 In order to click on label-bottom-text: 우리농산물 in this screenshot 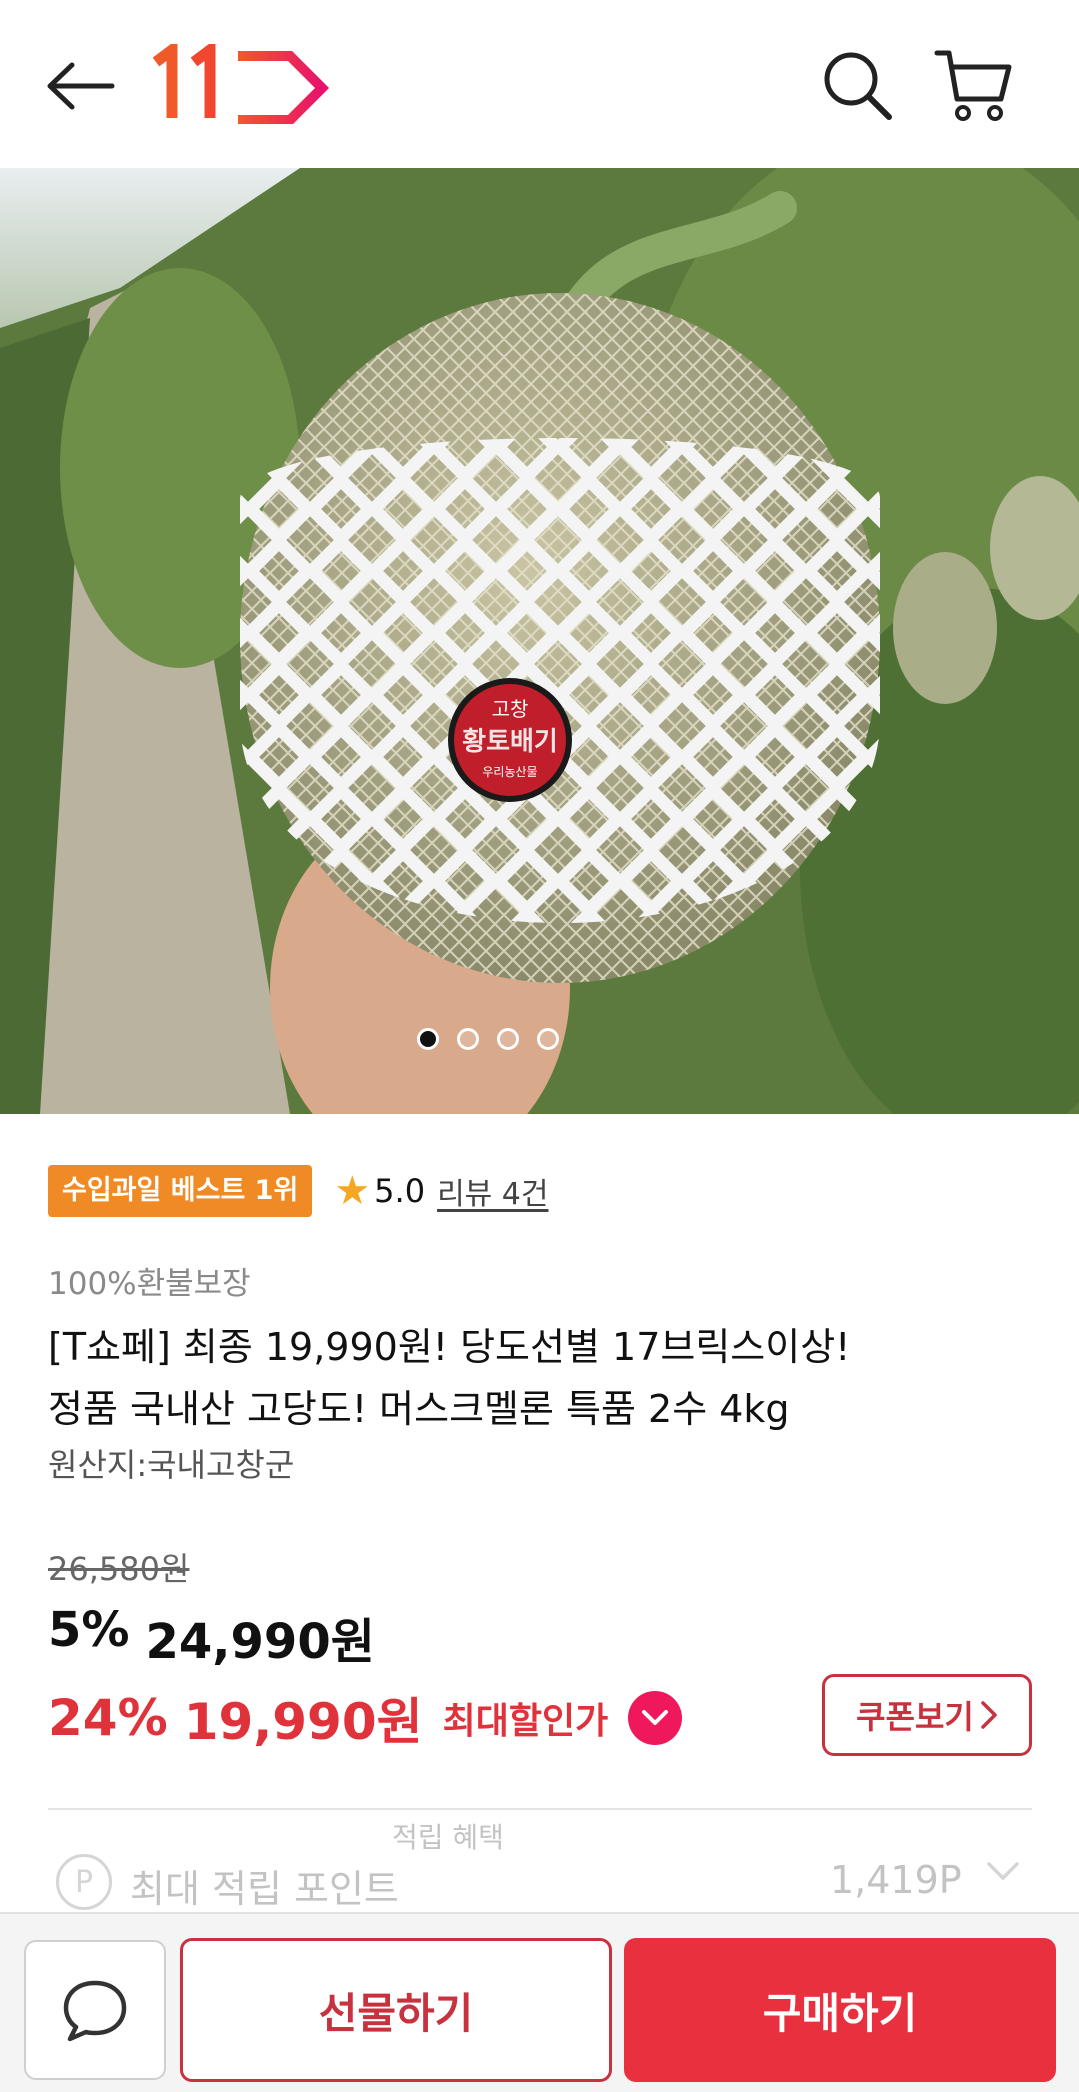, I will do `click(509, 772)`.